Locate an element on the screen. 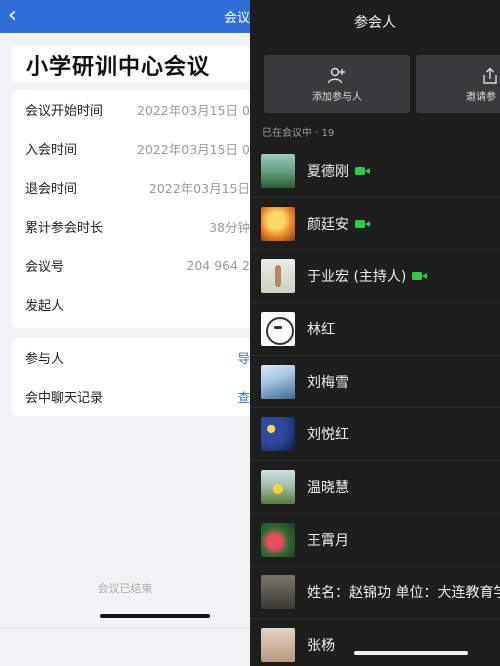 This screenshot has width=500, height=666. participant-name: 张杨 is located at coordinates (321, 646).